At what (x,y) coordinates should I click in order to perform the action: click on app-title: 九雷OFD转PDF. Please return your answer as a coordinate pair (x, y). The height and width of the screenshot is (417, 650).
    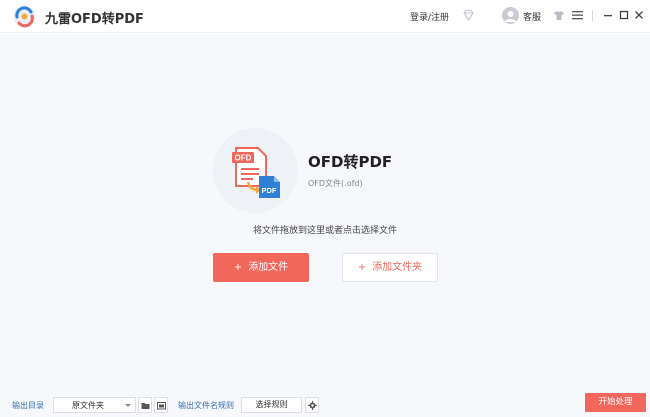
    Looking at the image, I should click on (94, 19).